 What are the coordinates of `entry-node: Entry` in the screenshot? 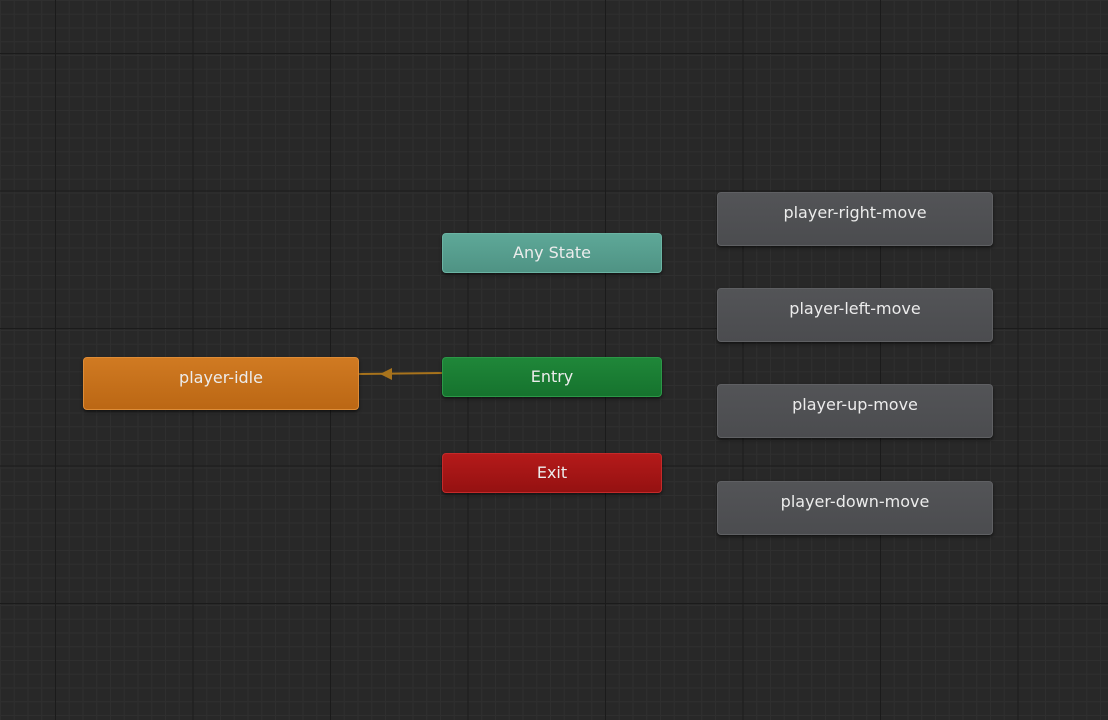 It's located at (552, 377).